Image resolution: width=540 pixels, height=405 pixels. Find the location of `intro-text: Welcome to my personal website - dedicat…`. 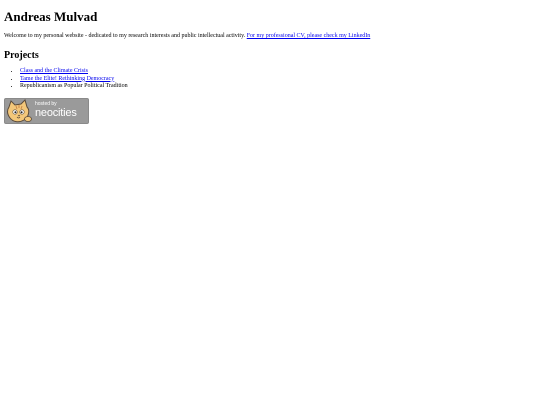

intro-text: Welcome to my personal website - dedicat… is located at coordinates (125, 36).